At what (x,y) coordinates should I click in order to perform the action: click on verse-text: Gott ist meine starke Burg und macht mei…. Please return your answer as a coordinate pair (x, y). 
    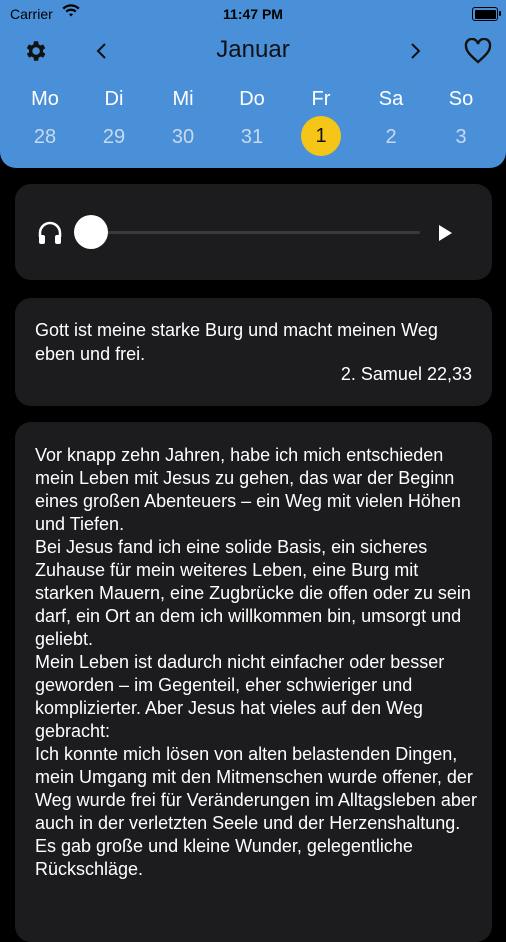
    Looking at the image, I should click on (236, 342).